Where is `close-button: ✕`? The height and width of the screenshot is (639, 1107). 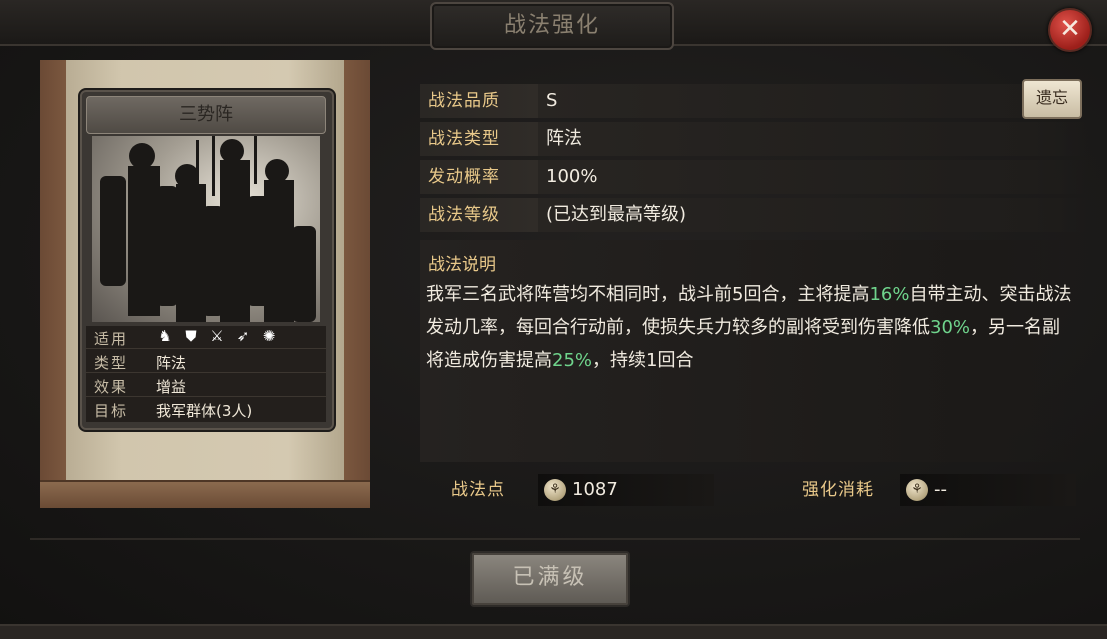
close-button: ✕ is located at coordinates (1070, 30).